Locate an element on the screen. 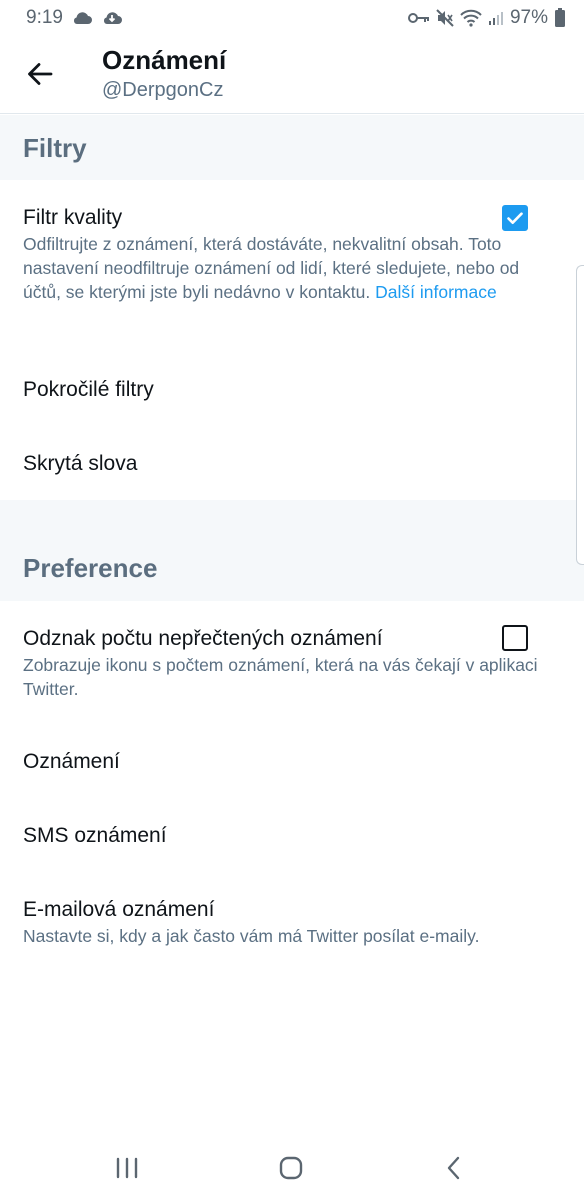 Image resolution: width=584 pixels, height=1200 pixels. chevron-left-icon is located at coordinates (453, 1168).